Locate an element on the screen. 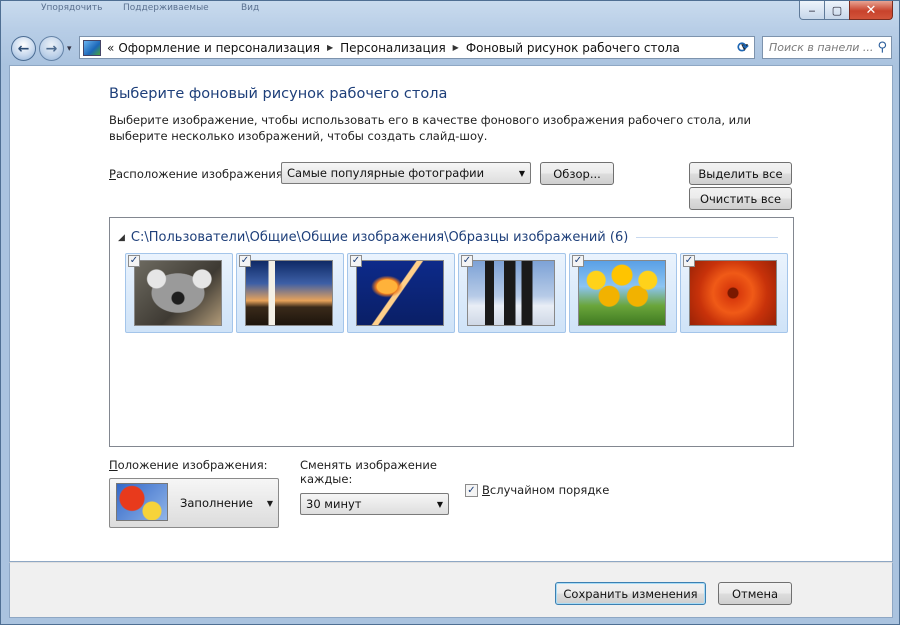 The height and width of the screenshot is (625, 900). close-button: ✕ is located at coordinates (871, 10).